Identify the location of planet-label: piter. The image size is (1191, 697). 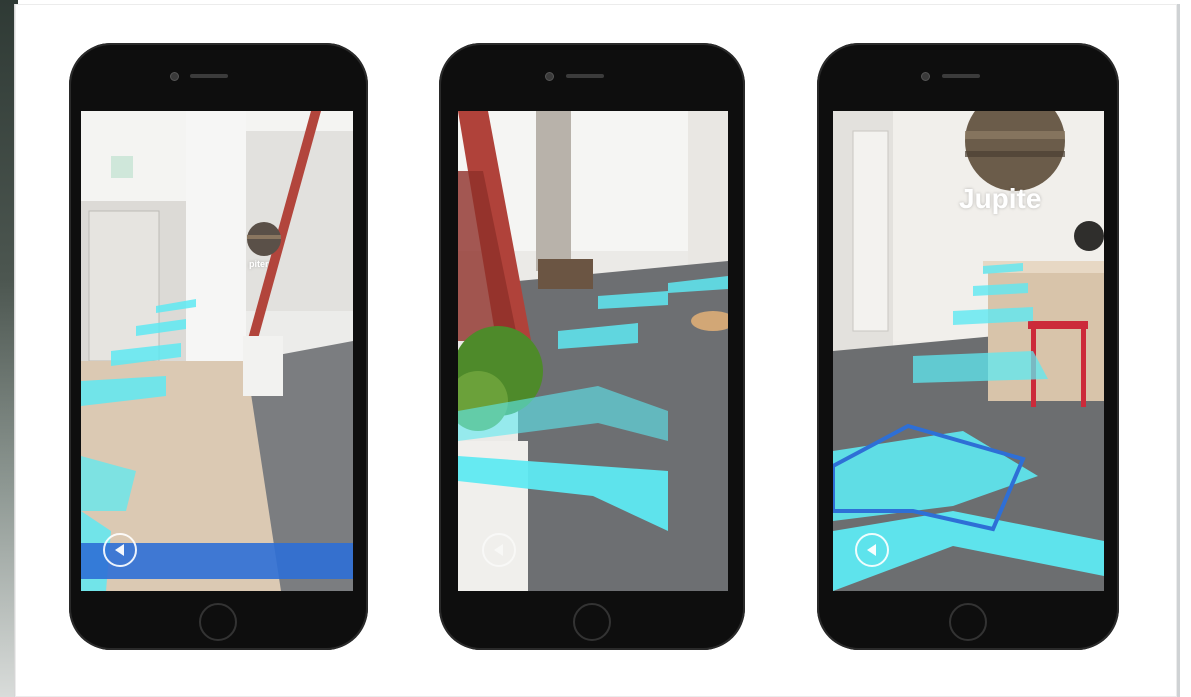
(259, 264).